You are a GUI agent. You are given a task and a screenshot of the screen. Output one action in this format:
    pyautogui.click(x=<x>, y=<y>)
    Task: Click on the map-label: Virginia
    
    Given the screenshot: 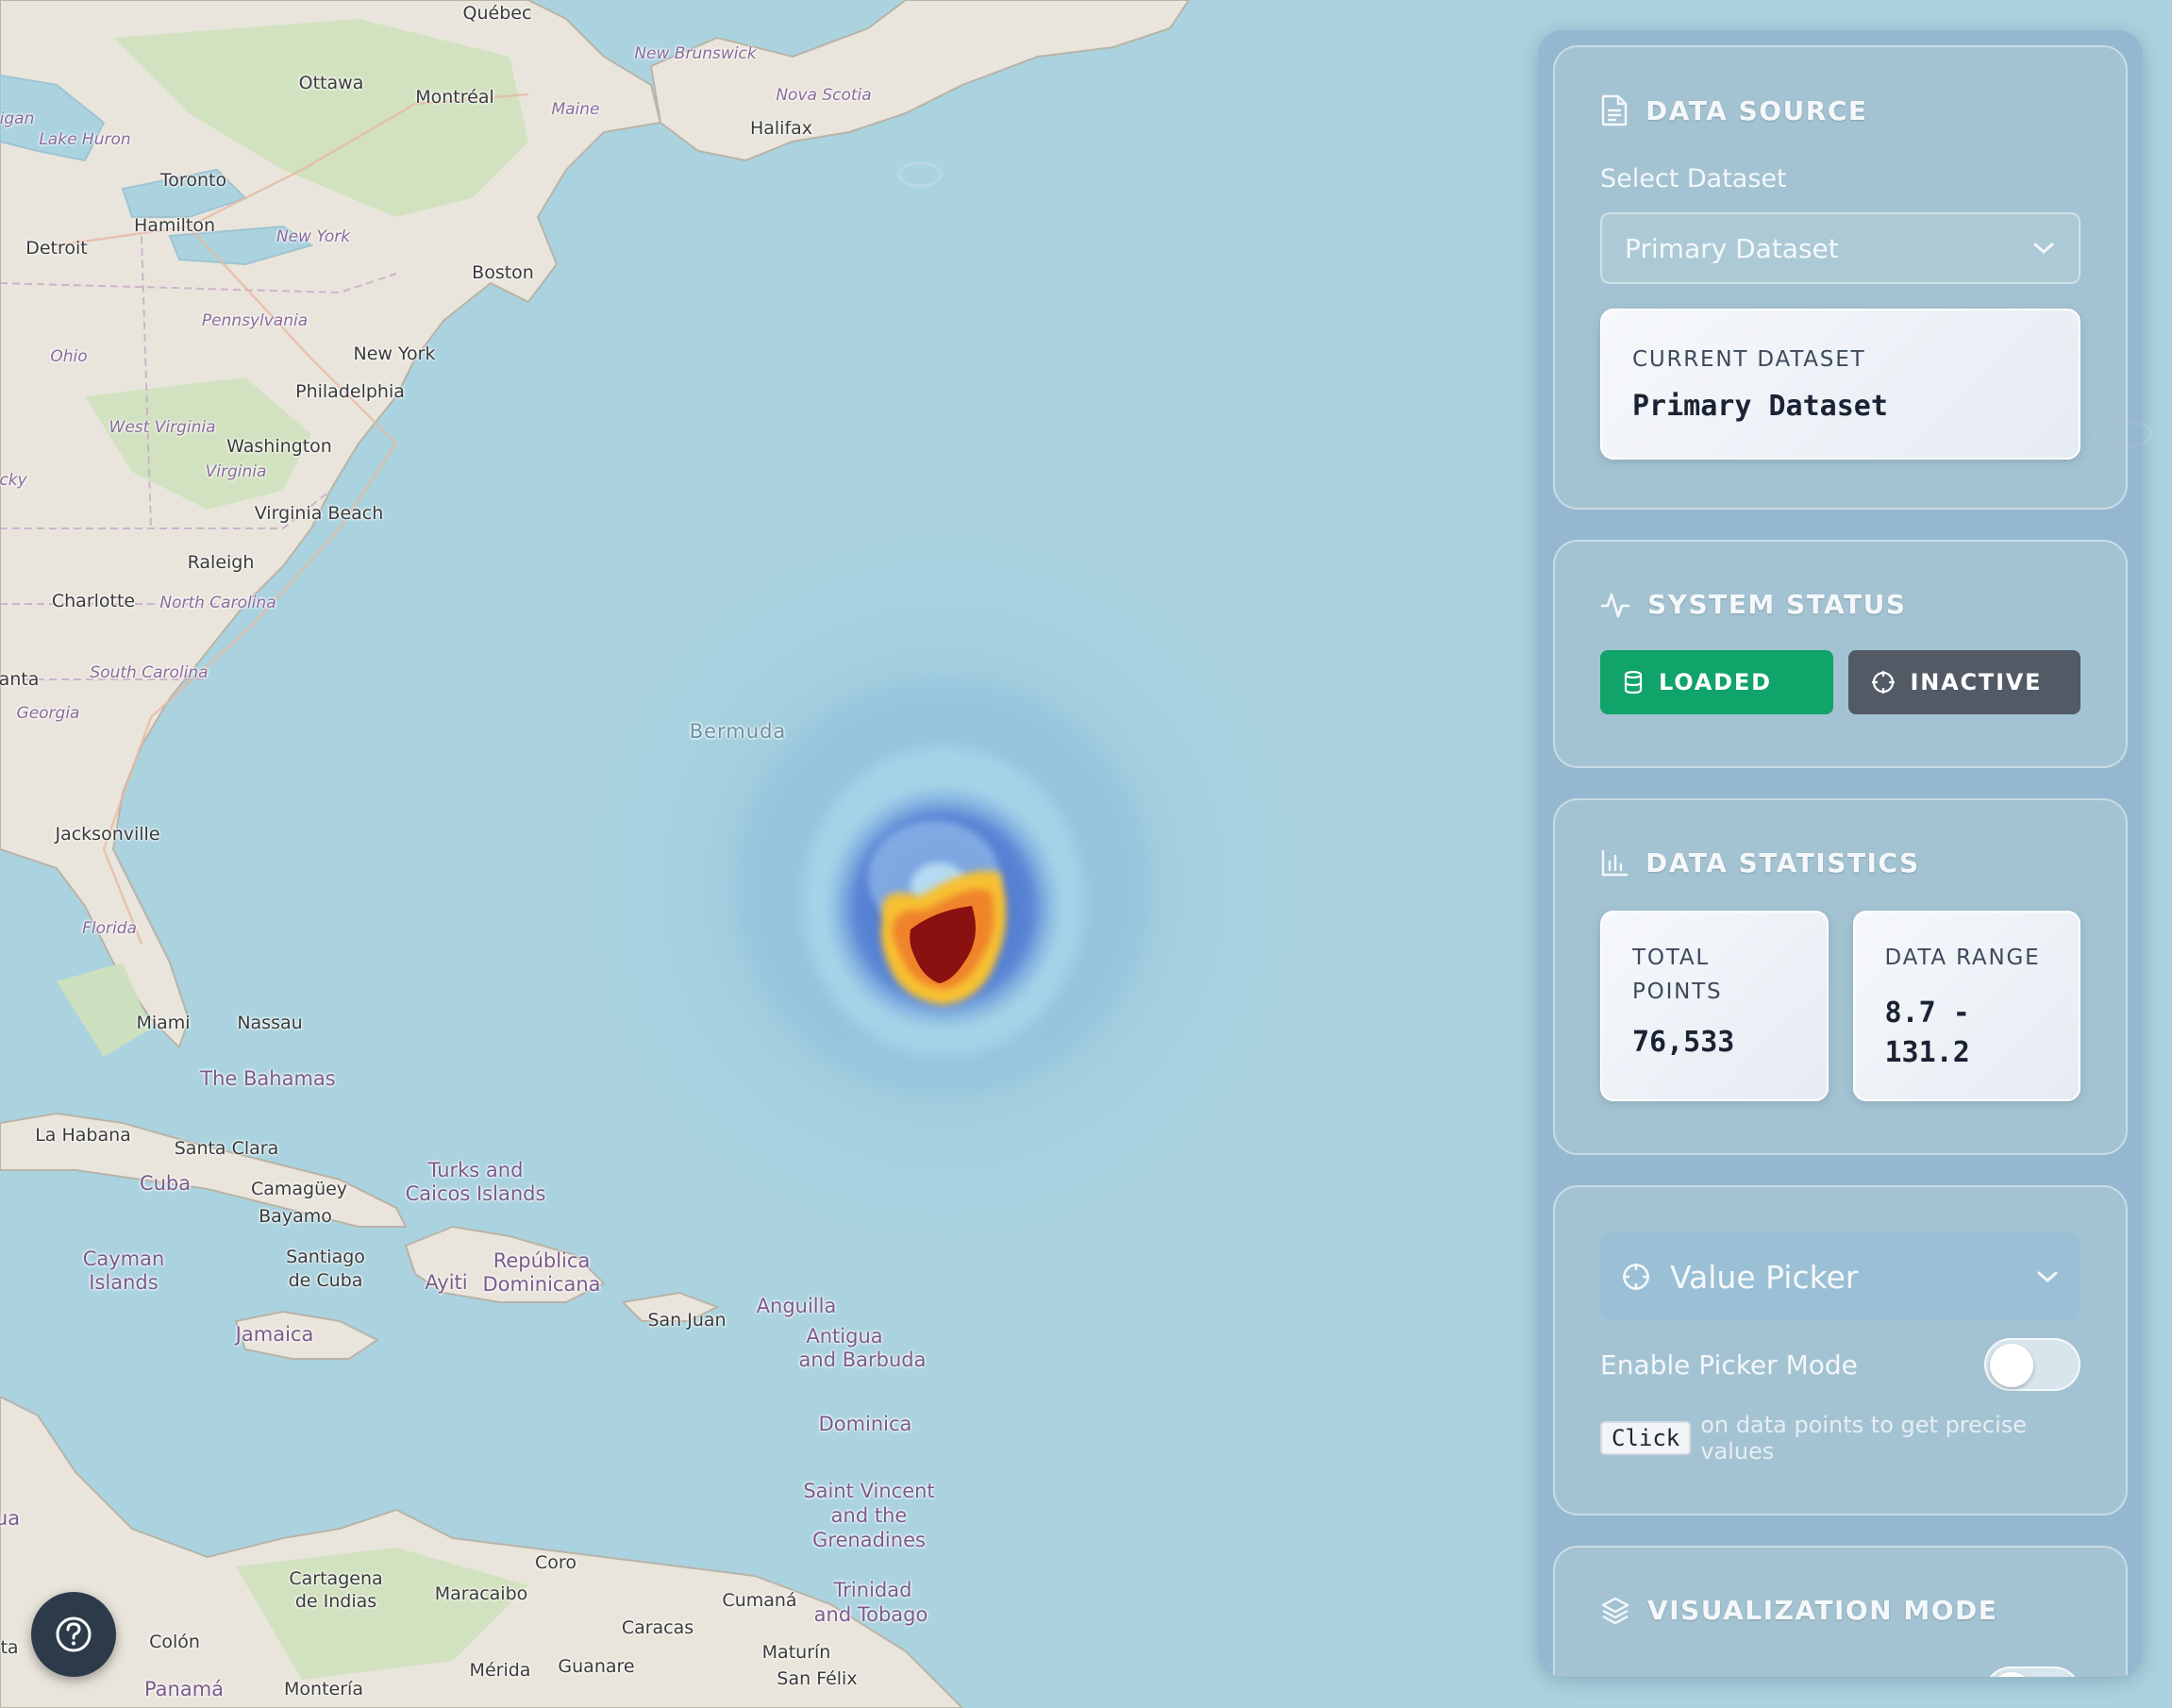 What is the action you would take?
    pyautogui.click(x=236, y=471)
    